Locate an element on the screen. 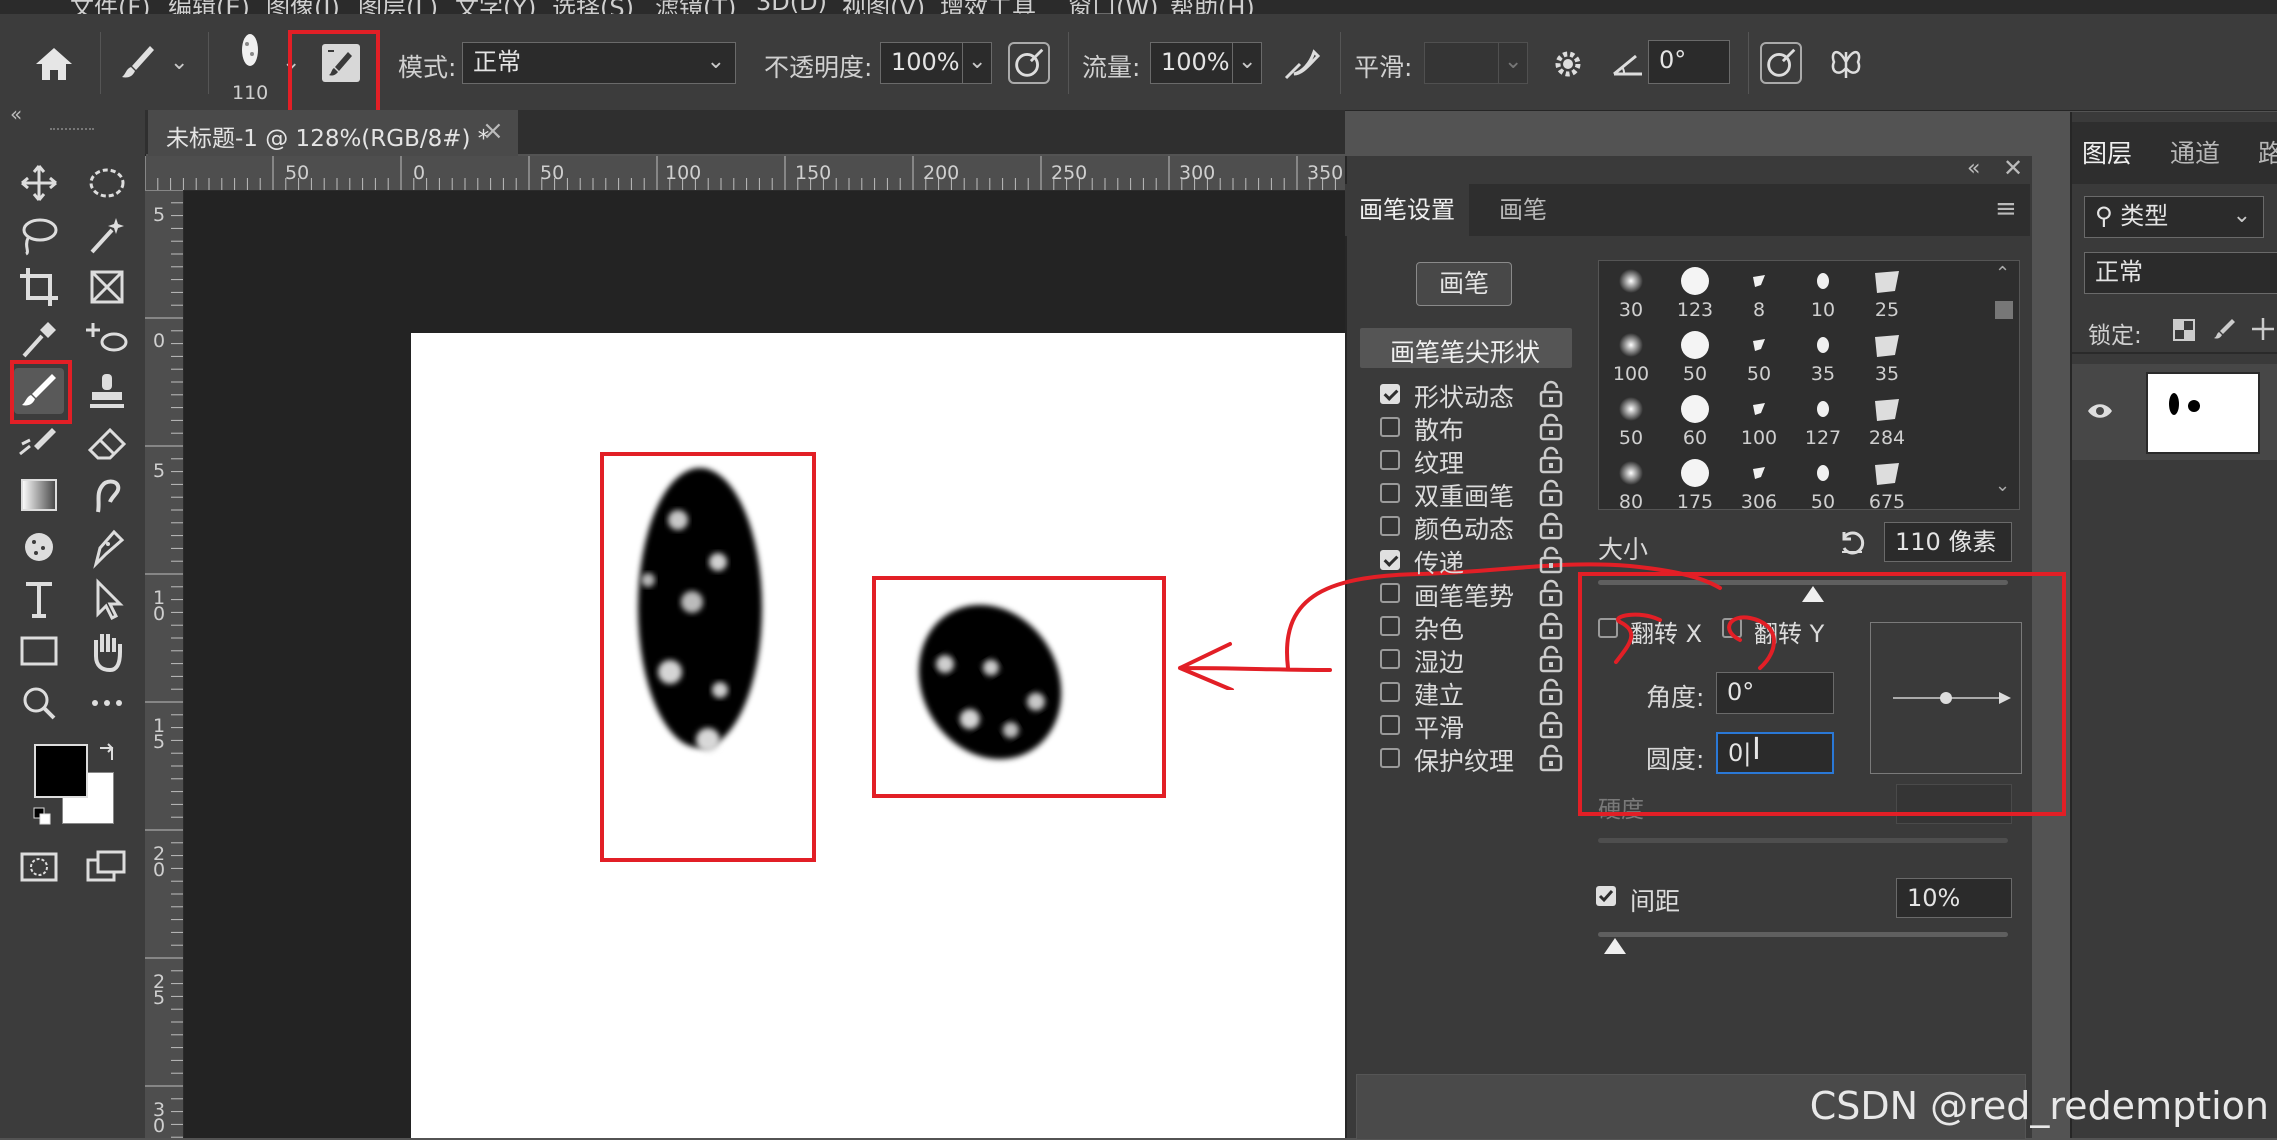 The image size is (2277, 1140). eyedropper-tool-icon is located at coordinates (39, 339).